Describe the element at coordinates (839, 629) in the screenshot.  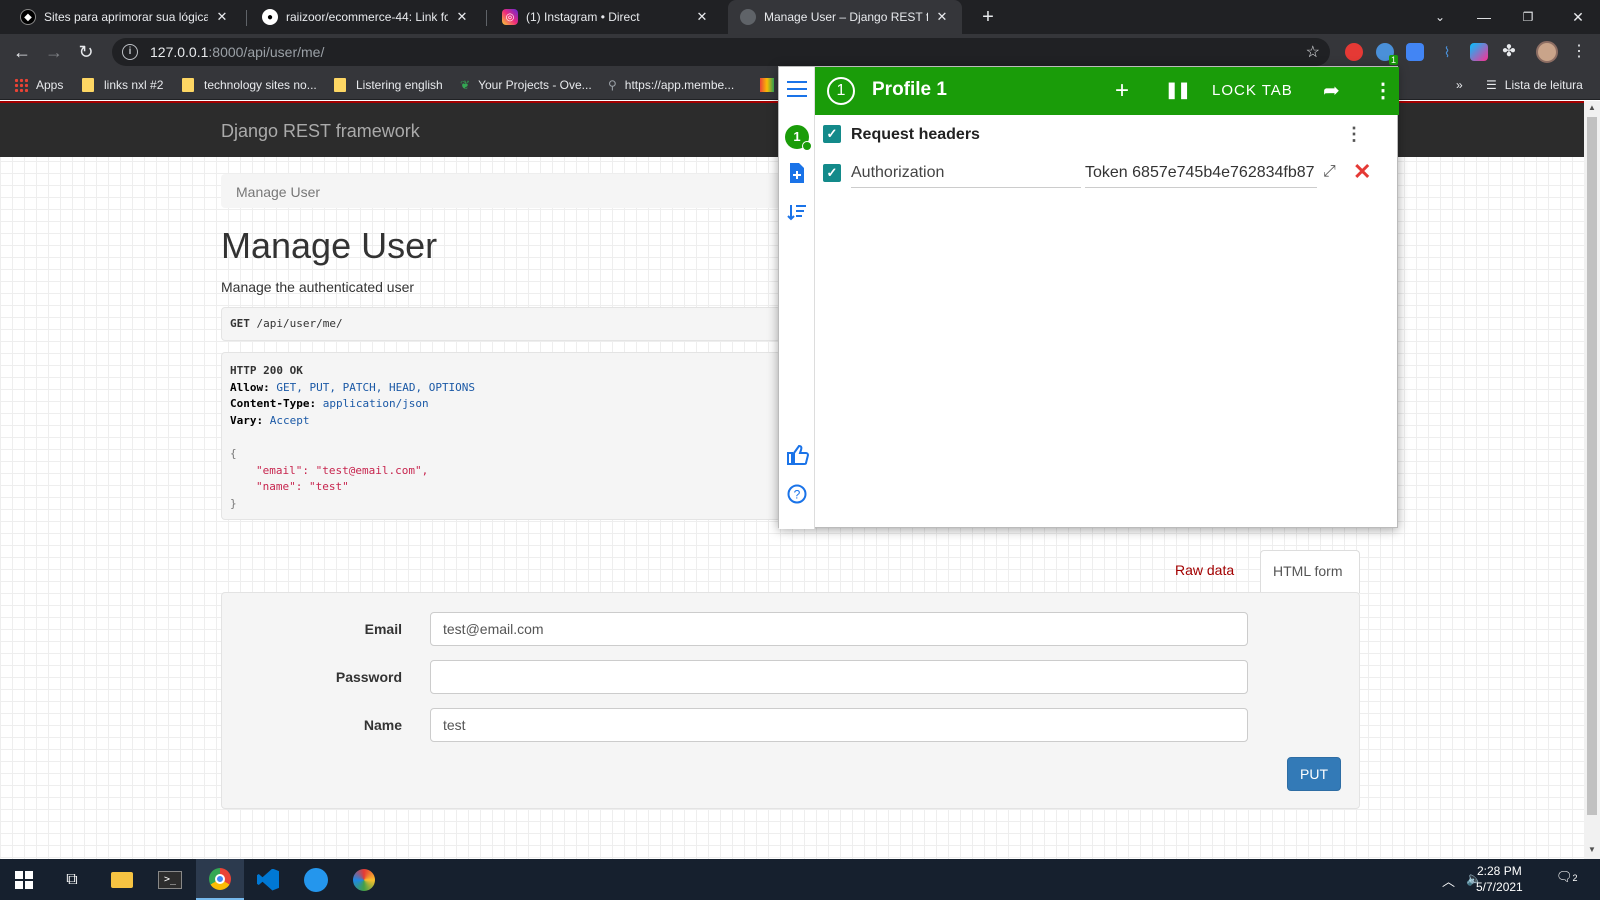
I see `email-field` at that location.